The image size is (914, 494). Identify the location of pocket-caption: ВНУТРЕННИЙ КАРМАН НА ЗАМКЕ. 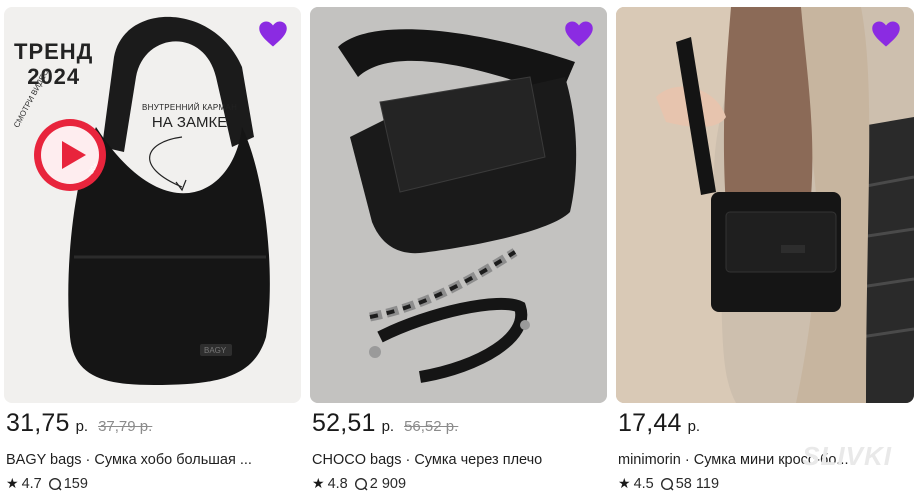
(189, 117).